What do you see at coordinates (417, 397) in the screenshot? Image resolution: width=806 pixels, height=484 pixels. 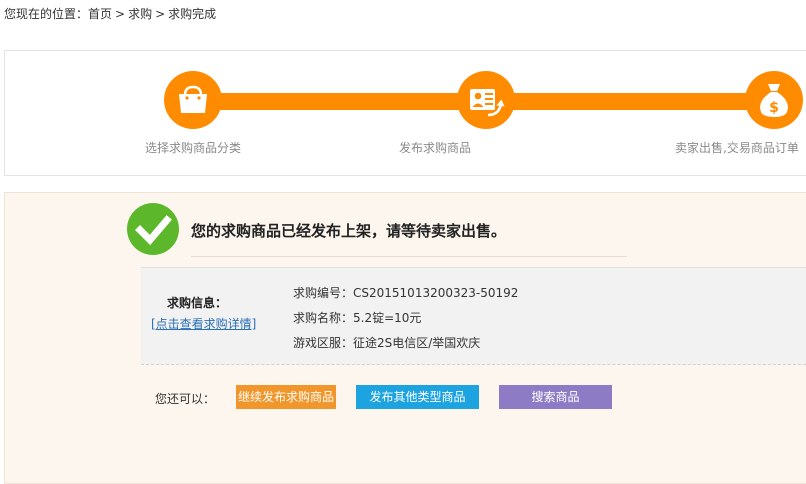 I see `publish-other-type-button: 发布其他类型商品` at bounding box center [417, 397].